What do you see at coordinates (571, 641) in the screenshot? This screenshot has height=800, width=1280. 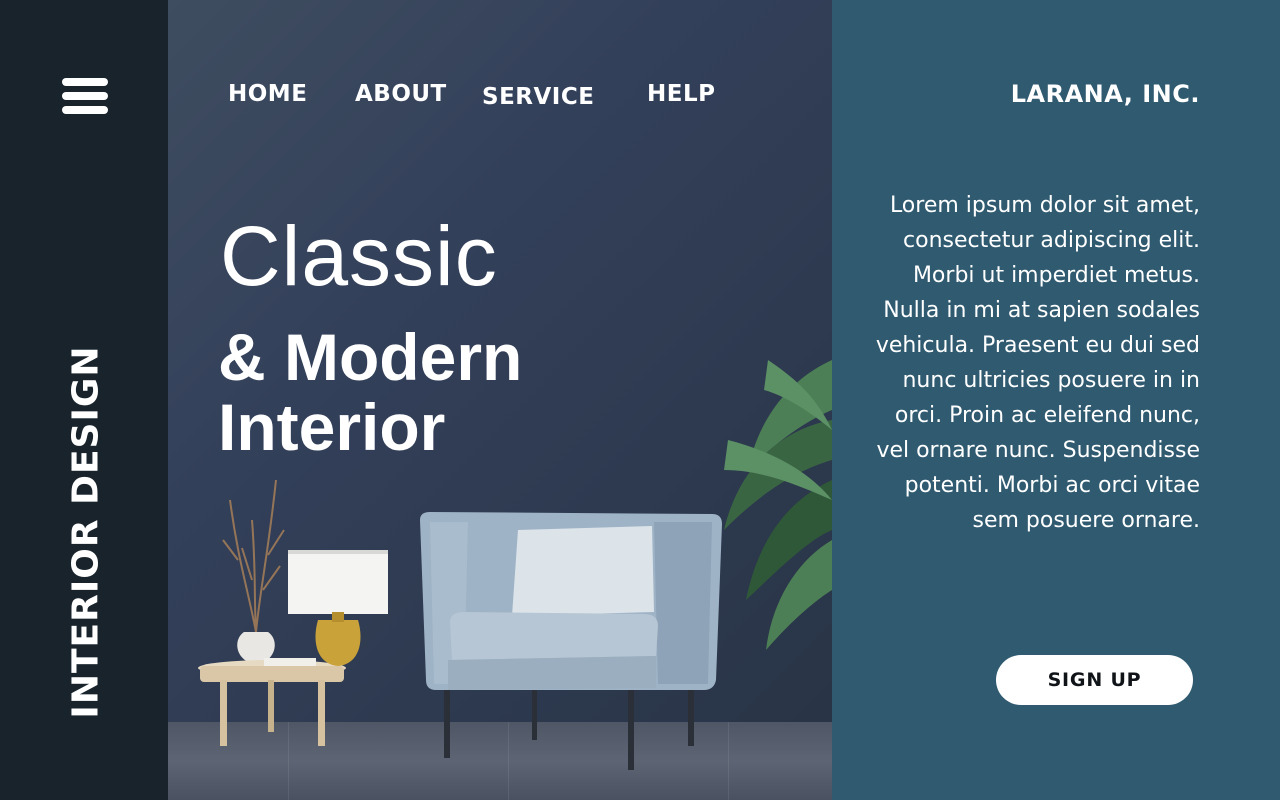 I see `armchair` at bounding box center [571, 641].